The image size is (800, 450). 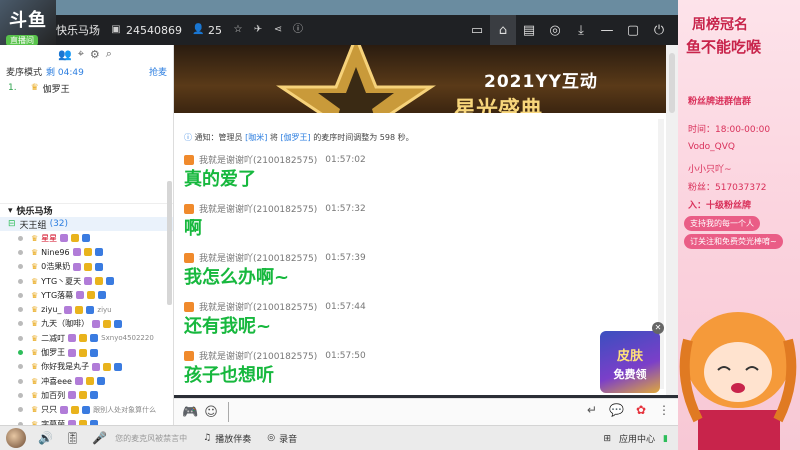 What do you see at coordinates (641, 410) in the screenshot?
I see `flower-icon: ✿` at bounding box center [641, 410].